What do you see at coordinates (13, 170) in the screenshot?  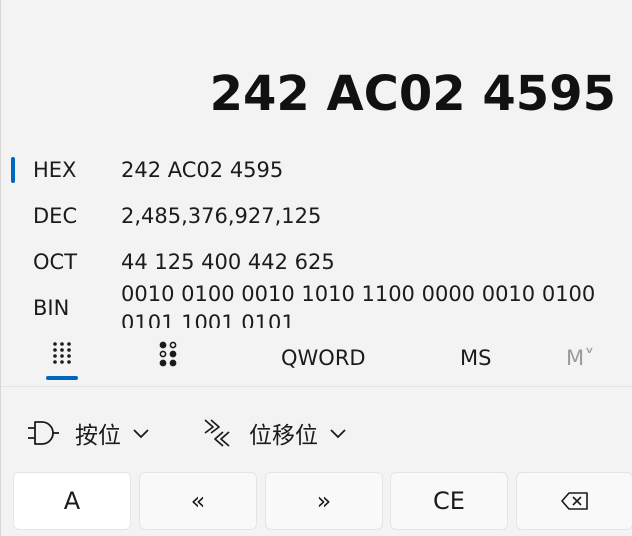 I see `selected-indicator` at bounding box center [13, 170].